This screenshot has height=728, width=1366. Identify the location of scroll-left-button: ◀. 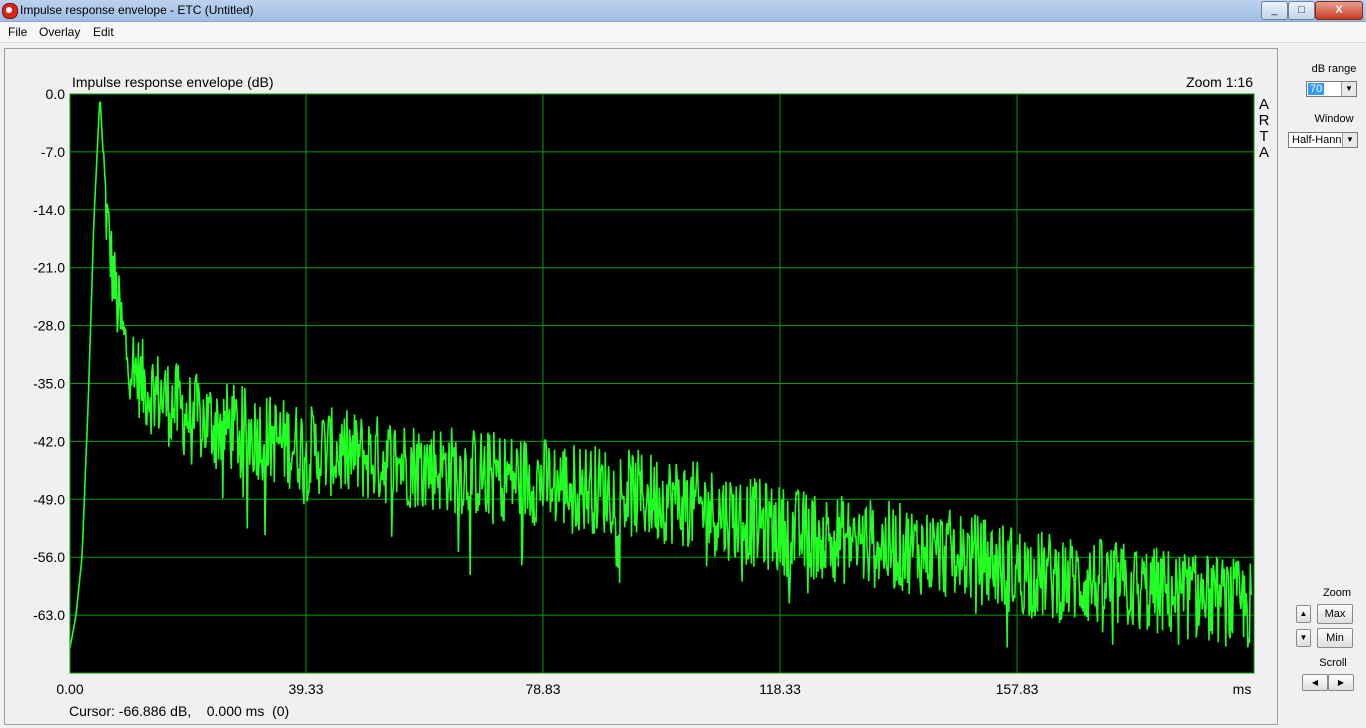
(1315, 682).